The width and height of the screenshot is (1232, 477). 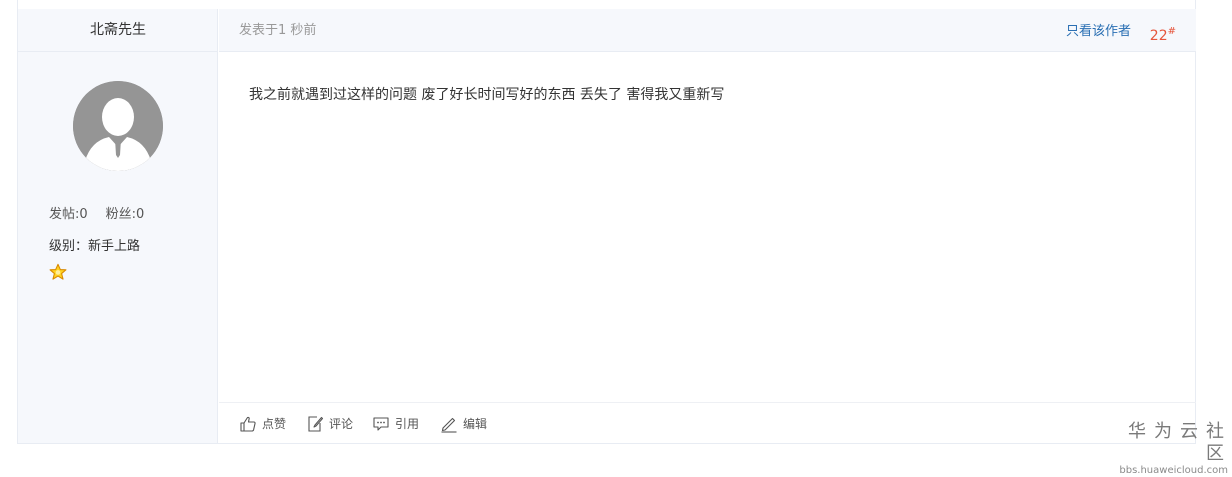 What do you see at coordinates (1173, 470) in the screenshot?
I see `watermark-url: bbs.huaweicloud.com` at bounding box center [1173, 470].